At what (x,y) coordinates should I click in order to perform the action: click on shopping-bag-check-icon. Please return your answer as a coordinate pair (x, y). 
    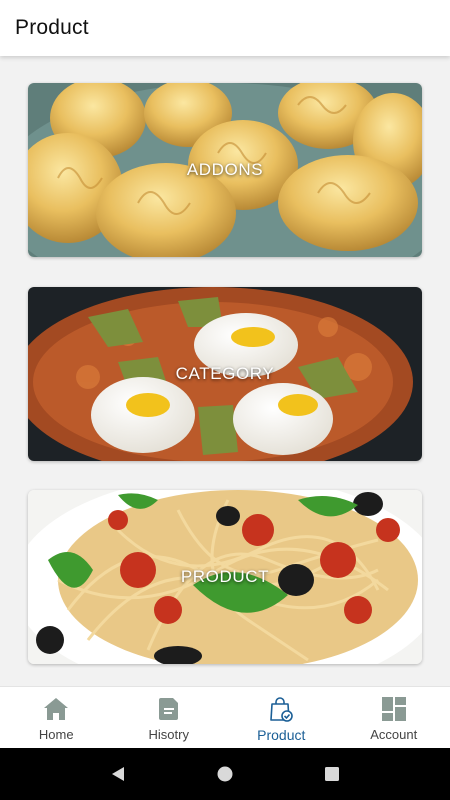
    Looking at the image, I should click on (282, 709).